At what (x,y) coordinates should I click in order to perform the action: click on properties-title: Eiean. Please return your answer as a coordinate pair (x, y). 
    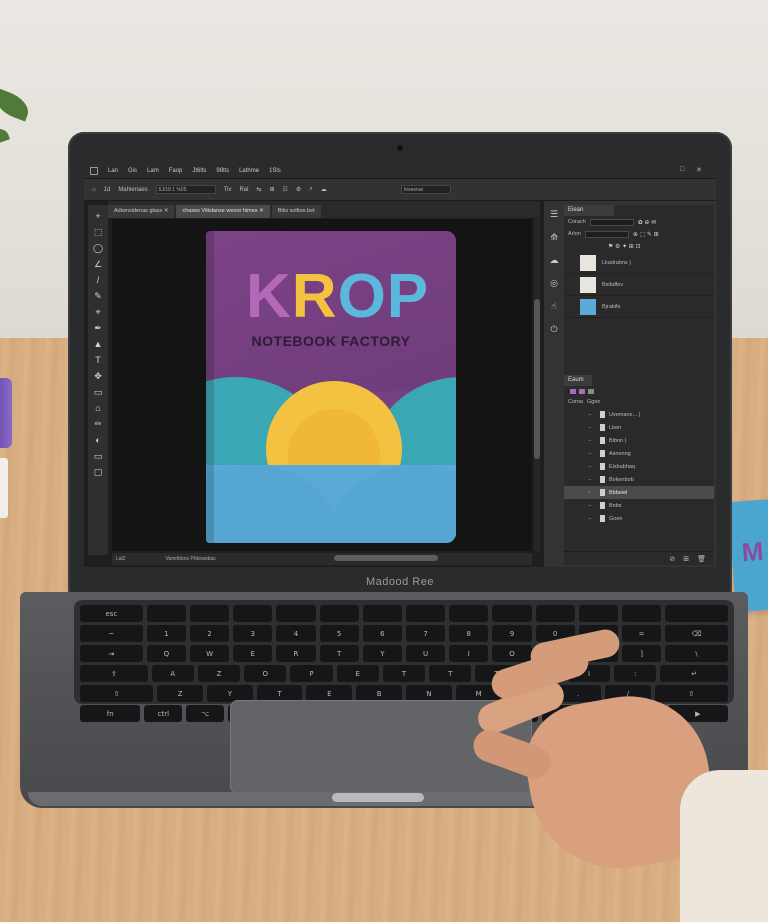
    Looking at the image, I should click on (589, 210).